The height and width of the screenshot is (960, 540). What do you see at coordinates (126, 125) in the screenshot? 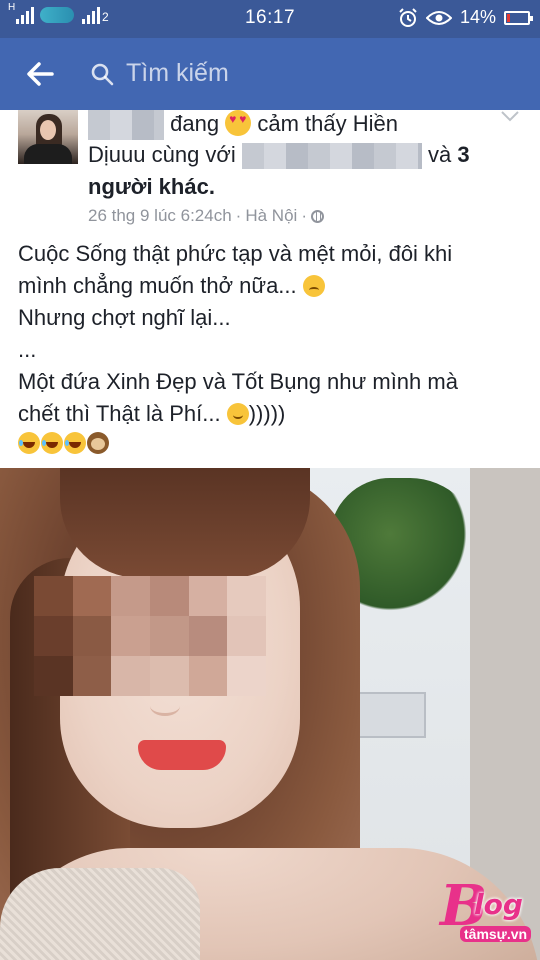
I see `redacted-name` at bounding box center [126, 125].